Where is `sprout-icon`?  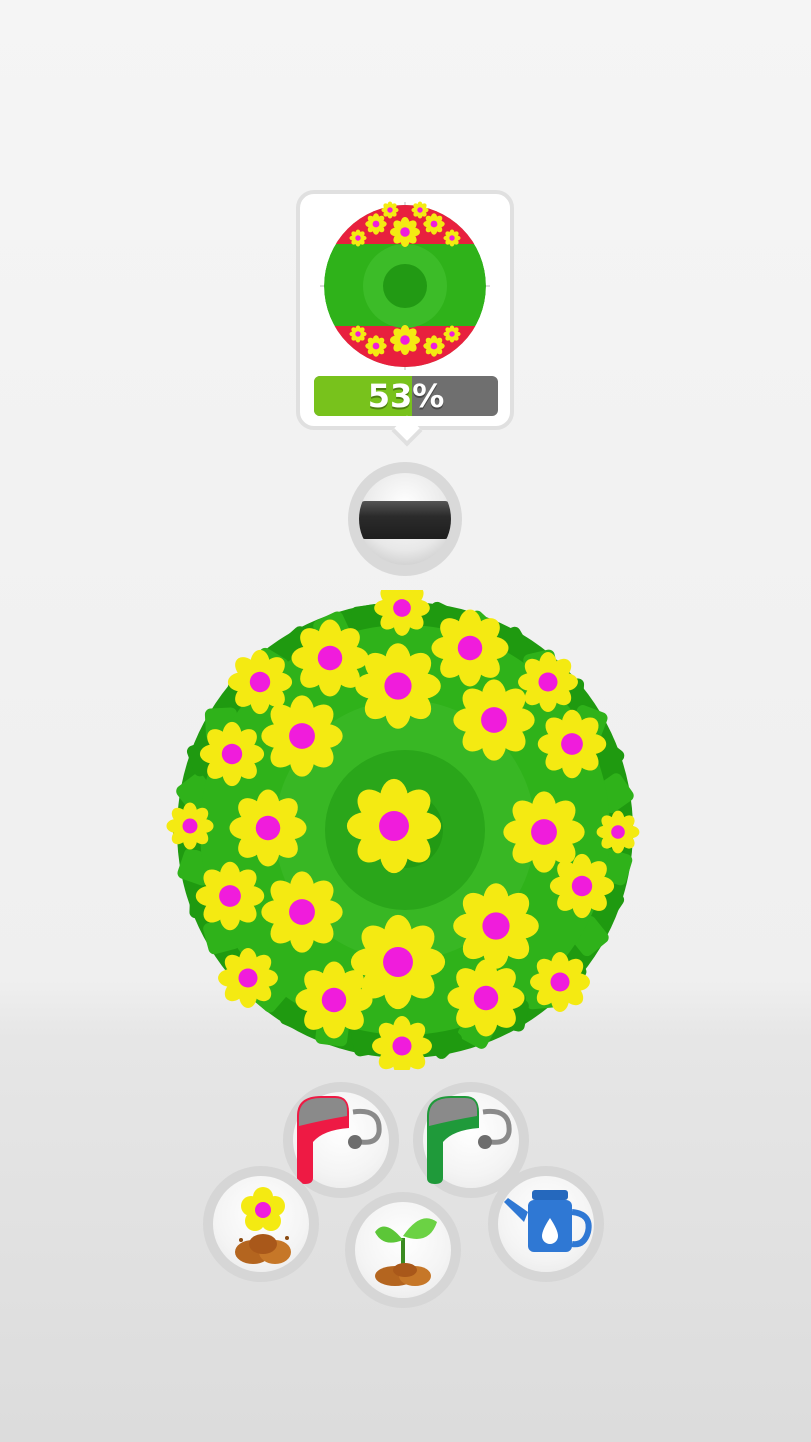
sprout-icon is located at coordinates (406, 1252).